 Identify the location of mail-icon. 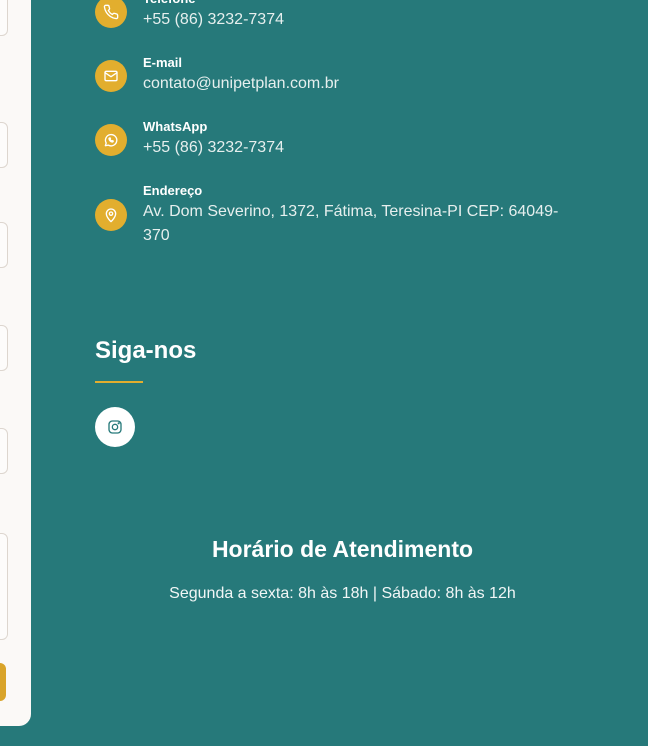
(111, 76).